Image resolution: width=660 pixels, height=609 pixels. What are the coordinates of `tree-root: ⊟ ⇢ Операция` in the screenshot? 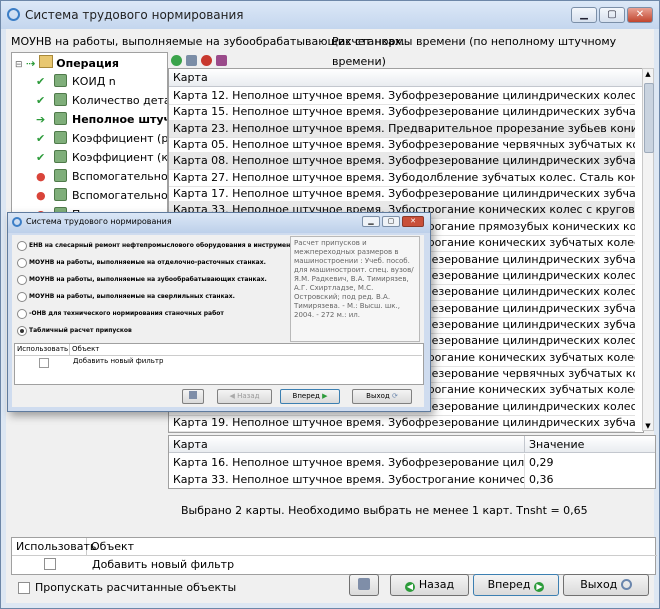 It's located at (67, 64).